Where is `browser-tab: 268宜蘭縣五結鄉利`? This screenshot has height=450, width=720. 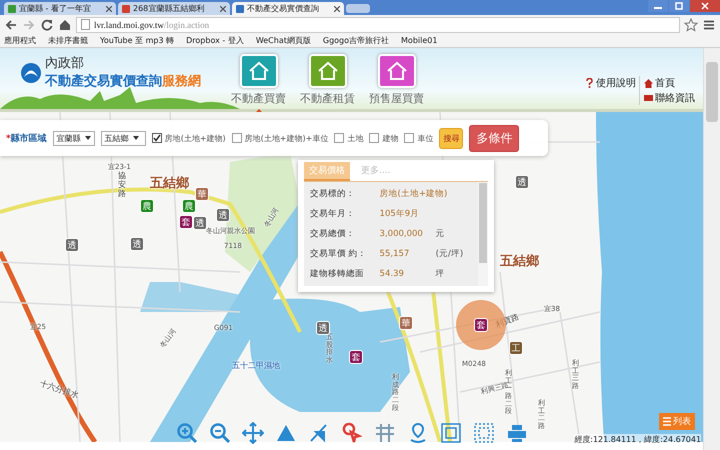 browser-tab: 268宜蘭縣五結鄉利 is located at coordinates (174, 8).